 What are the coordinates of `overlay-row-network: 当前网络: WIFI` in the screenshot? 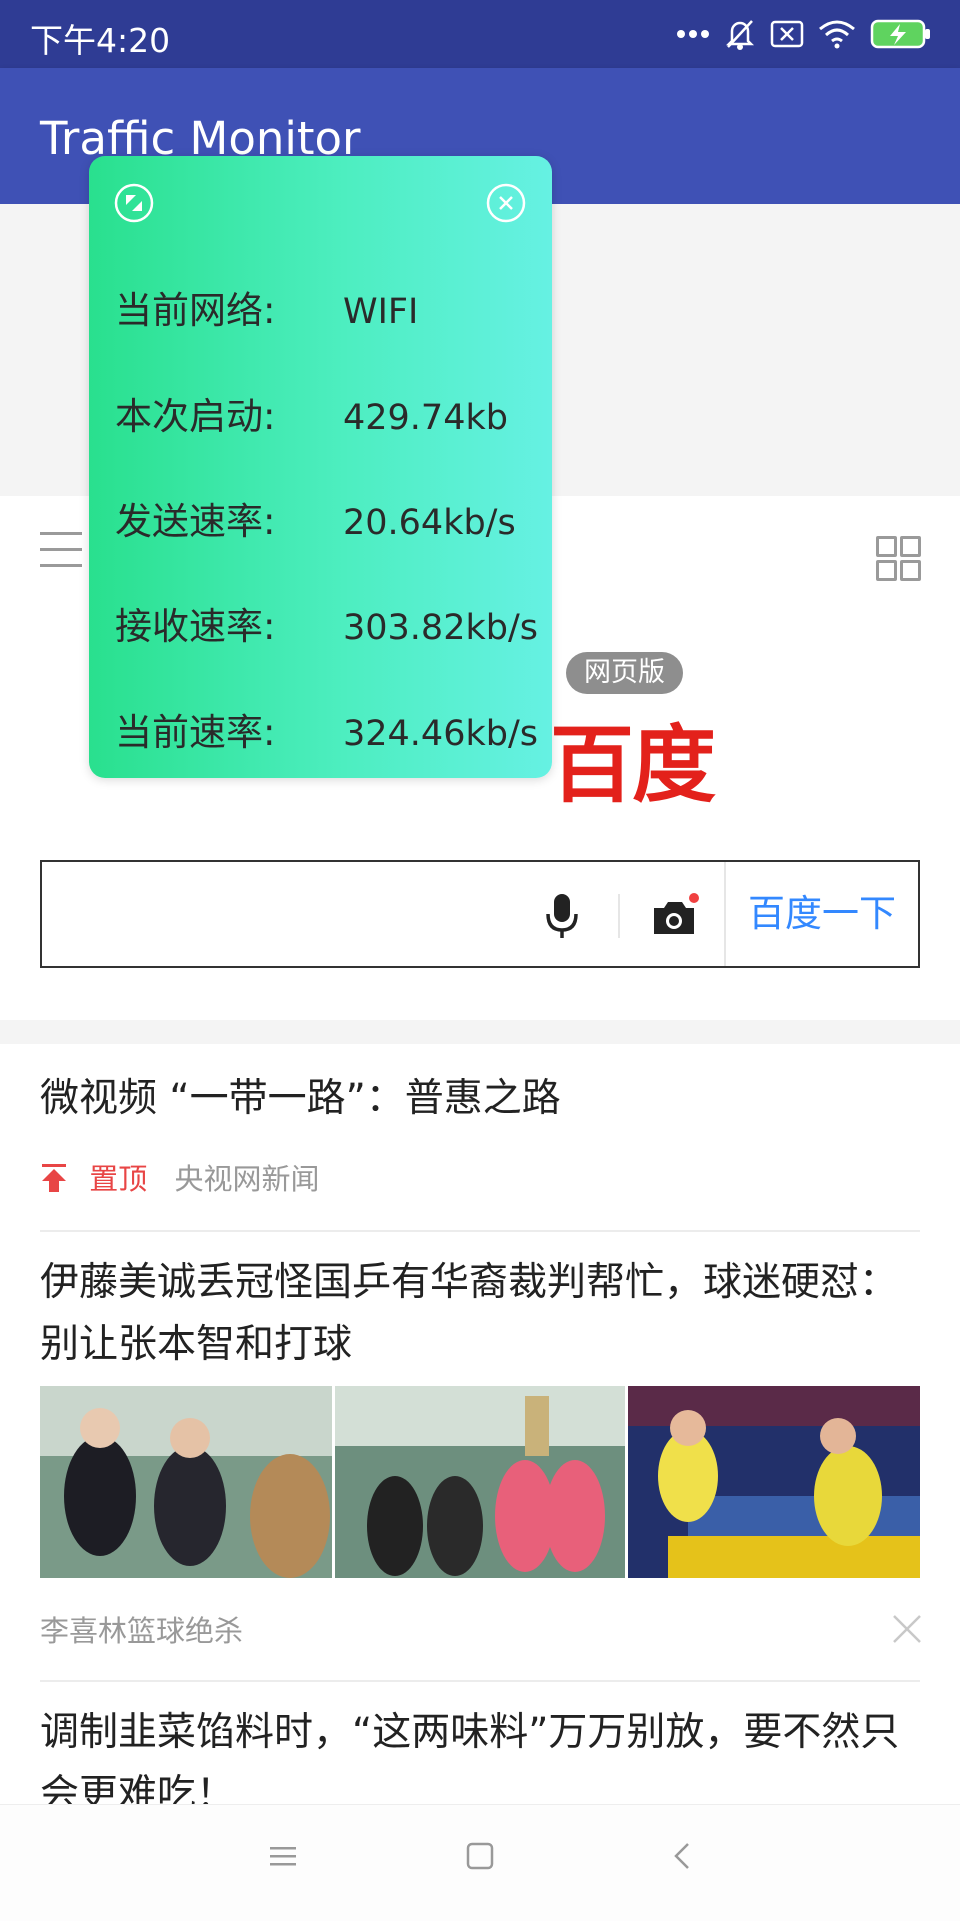 It's located at (266, 307).